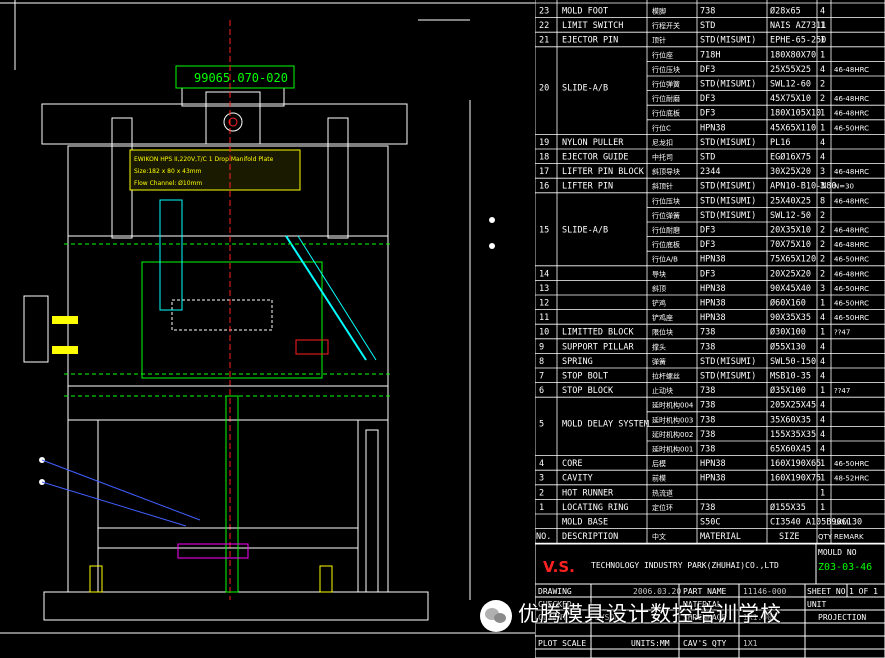  I want to click on bom-no: 14, so click(544, 274).